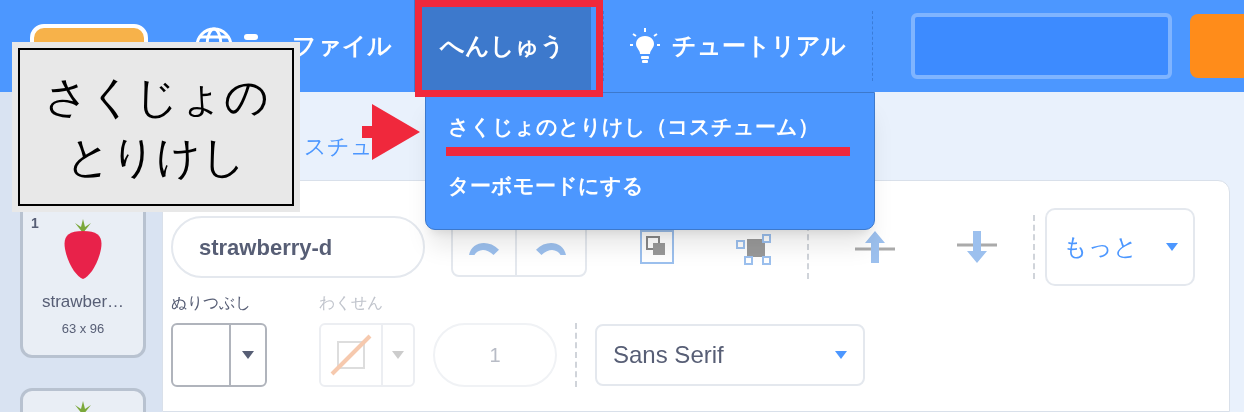  What do you see at coordinates (738, 46) in the screenshot?
I see `menu-item: チュートリアル` at bounding box center [738, 46].